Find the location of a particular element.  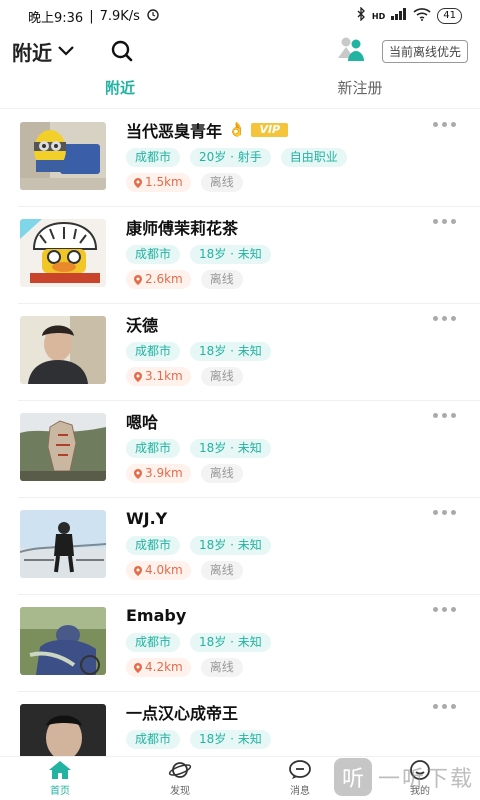

user-name: 沃德 is located at coordinates (142, 325).